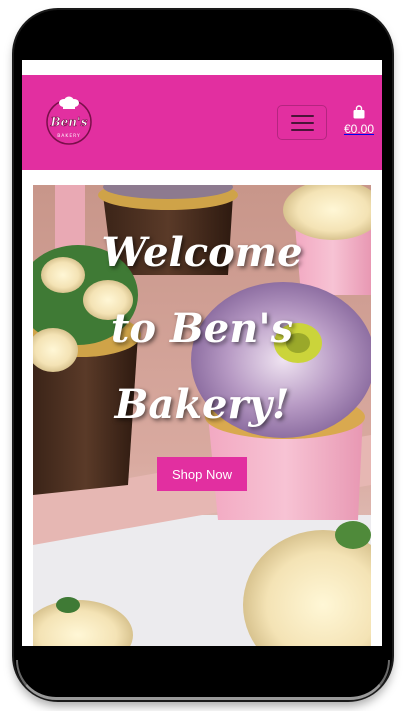  What do you see at coordinates (203, 680) in the screenshot?
I see `phone-frame-edge` at bounding box center [203, 680].